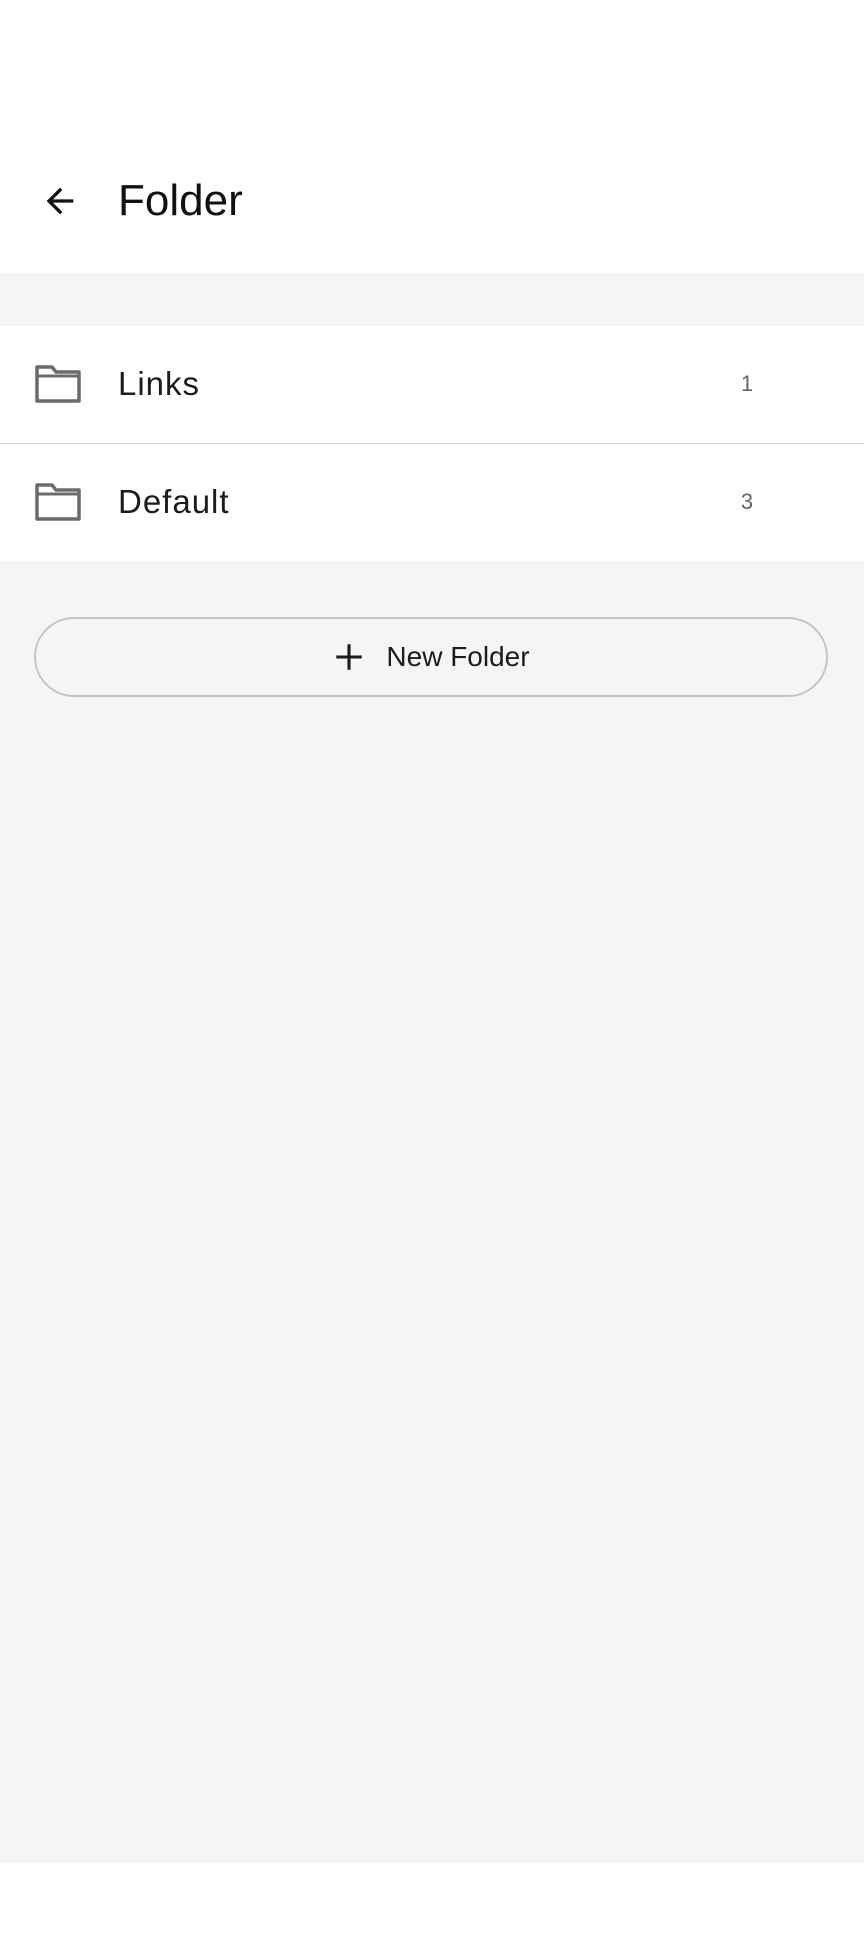 The image size is (864, 1939). I want to click on folder-name: Links, so click(159, 383).